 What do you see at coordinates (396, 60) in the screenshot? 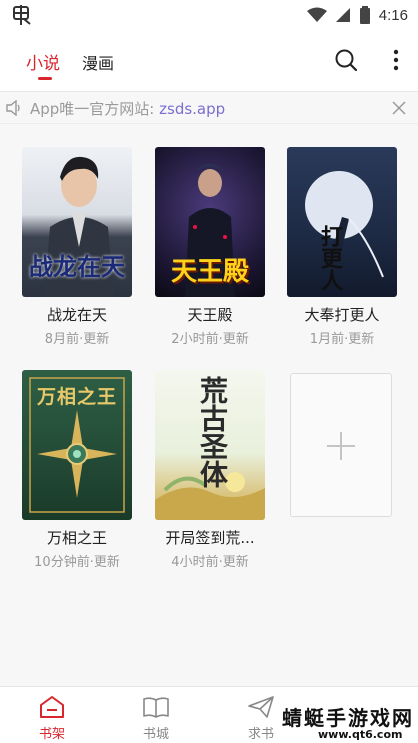
I see `more-vertical-icon` at bounding box center [396, 60].